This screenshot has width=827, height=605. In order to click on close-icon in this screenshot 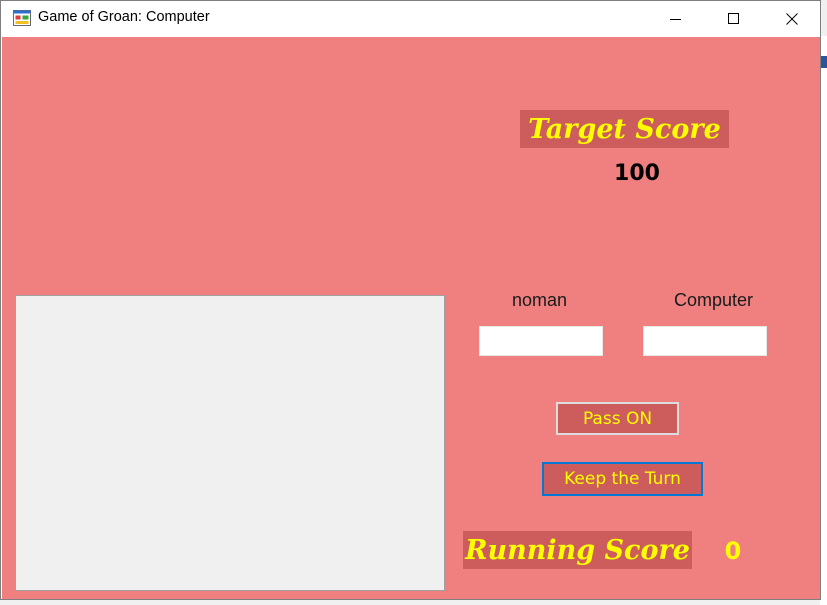, I will do `click(792, 19)`.